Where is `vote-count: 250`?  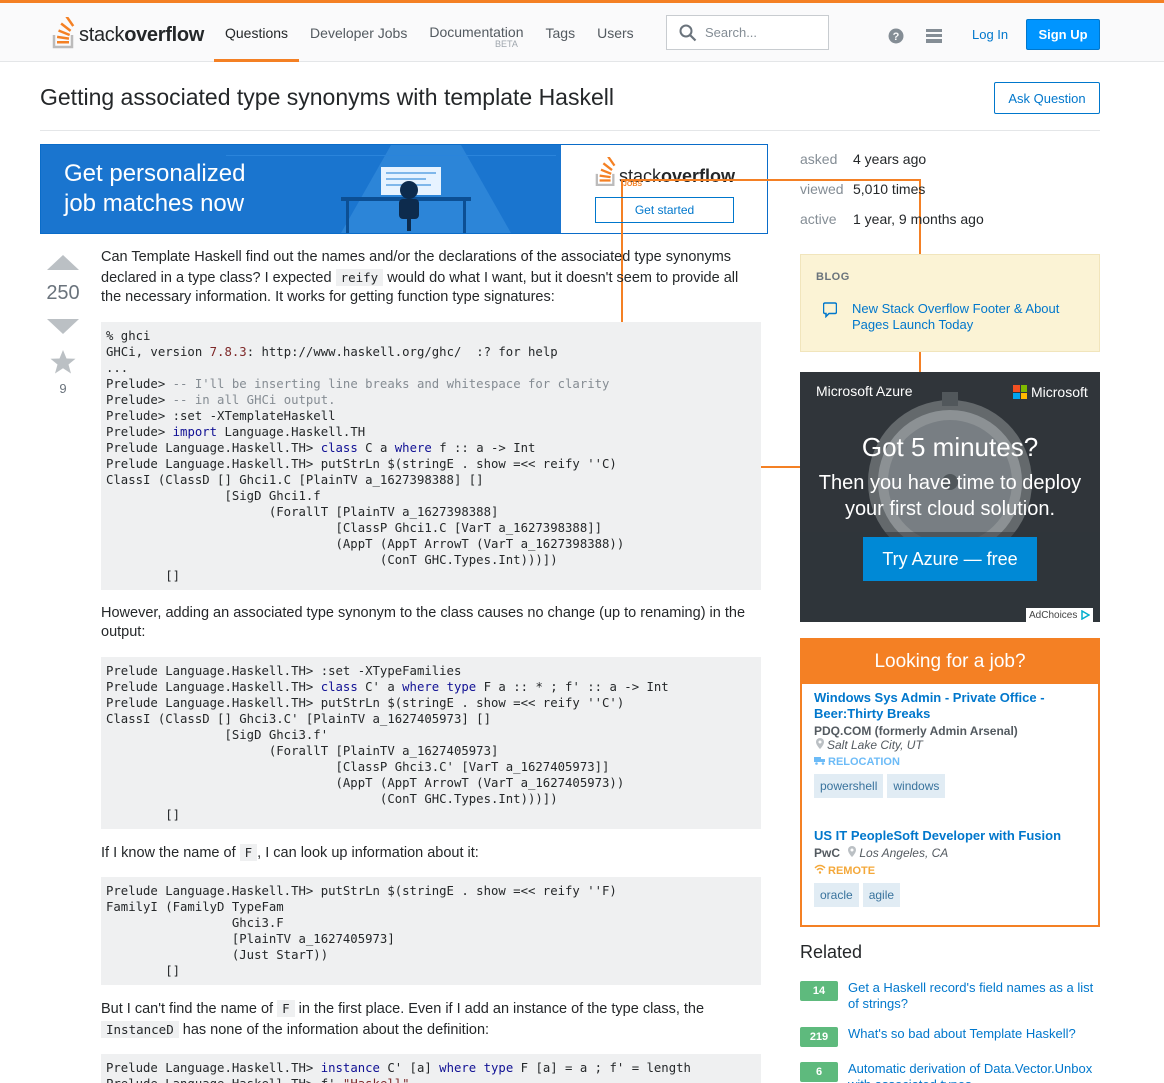
vote-count: 250 is located at coordinates (63, 293).